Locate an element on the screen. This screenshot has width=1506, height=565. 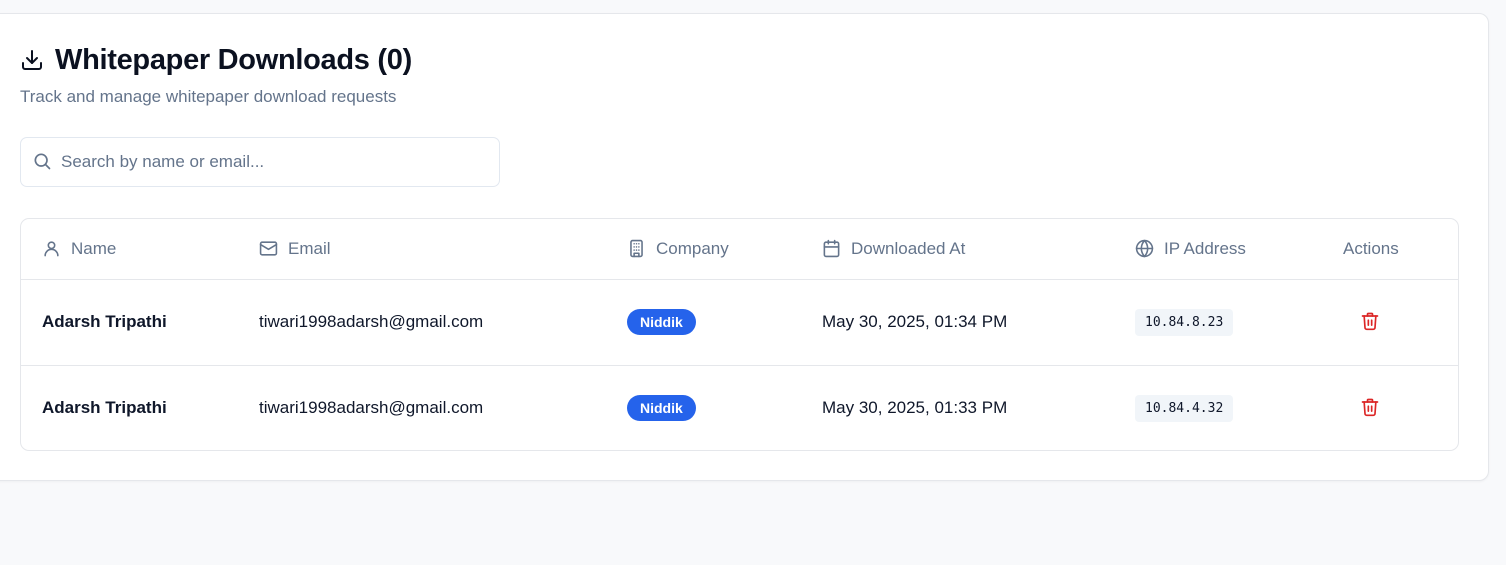
search-input is located at coordinates (271, 162).